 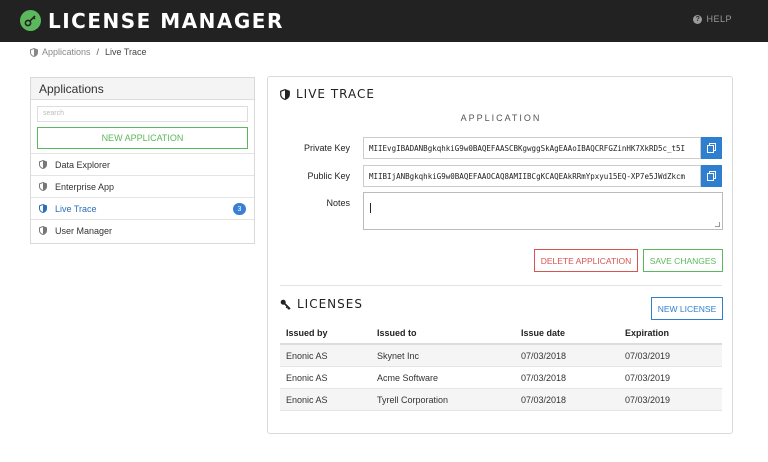 I want to click on sidebar-item-label: Enterprise App, so click(x=85, y=186).